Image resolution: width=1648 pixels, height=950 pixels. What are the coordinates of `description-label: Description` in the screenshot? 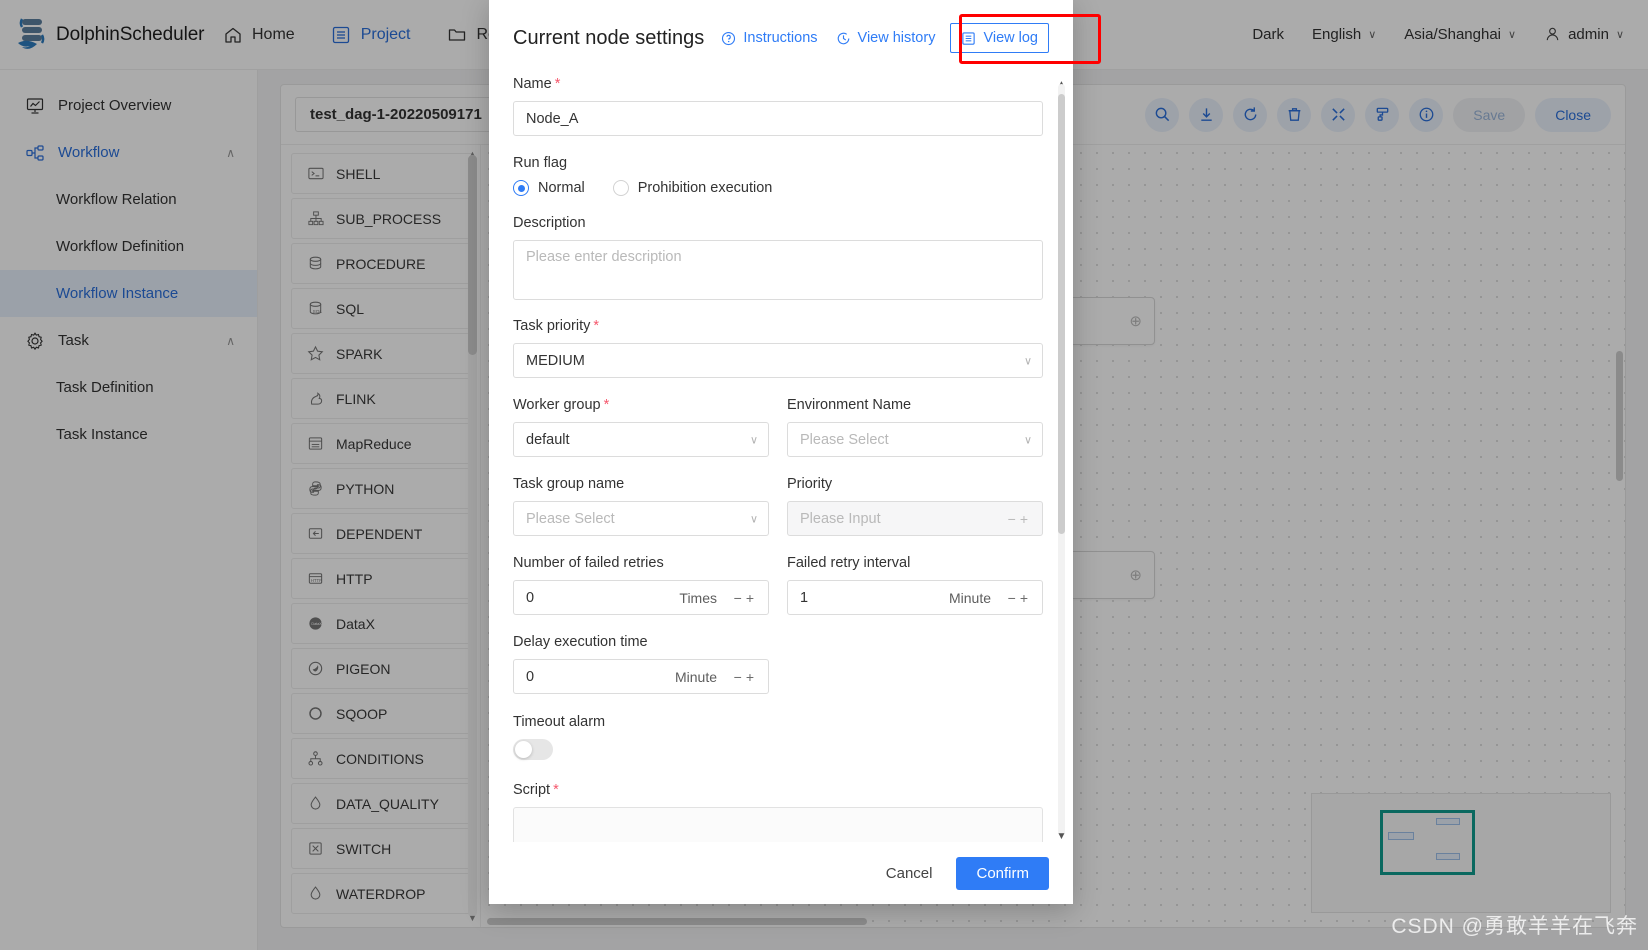 It's located at (549, 223).